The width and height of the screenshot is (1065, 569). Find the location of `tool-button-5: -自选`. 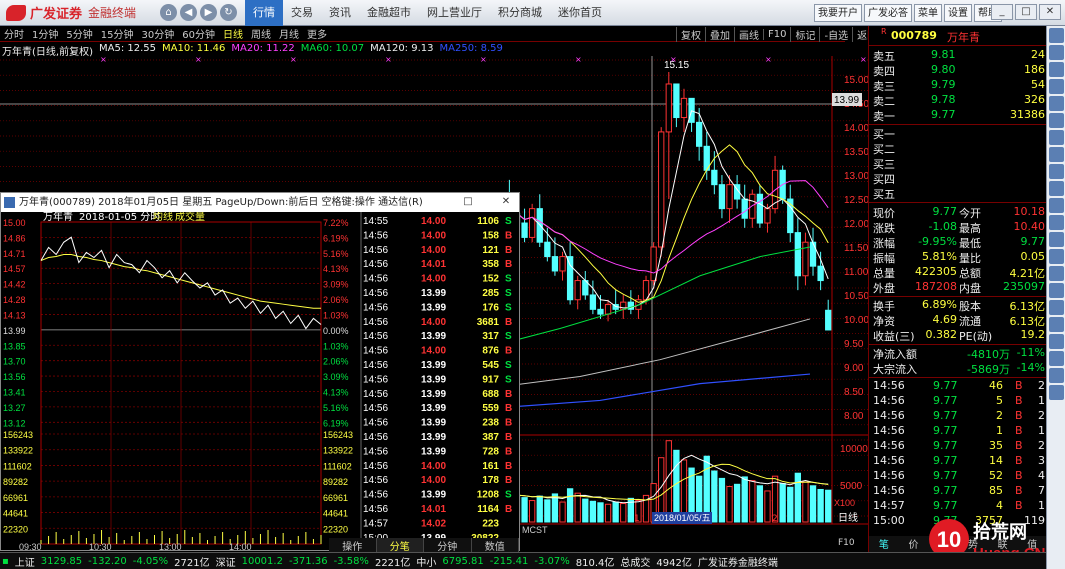

tool-button-5: -自选 is located at coordinates (835, 34).